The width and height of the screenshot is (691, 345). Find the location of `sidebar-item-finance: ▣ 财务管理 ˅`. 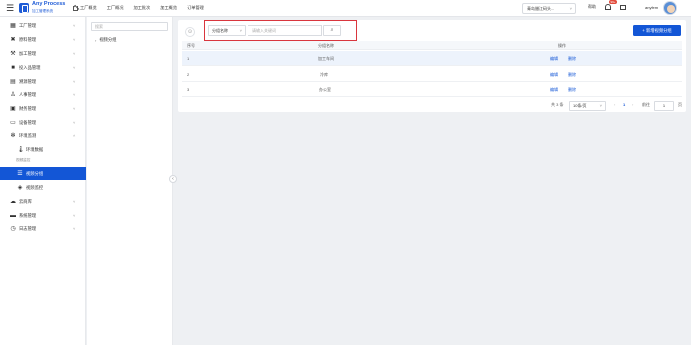

sidebar-item-finance: ▣ 财务管理 ˅ is located at coordinates (43, 108).